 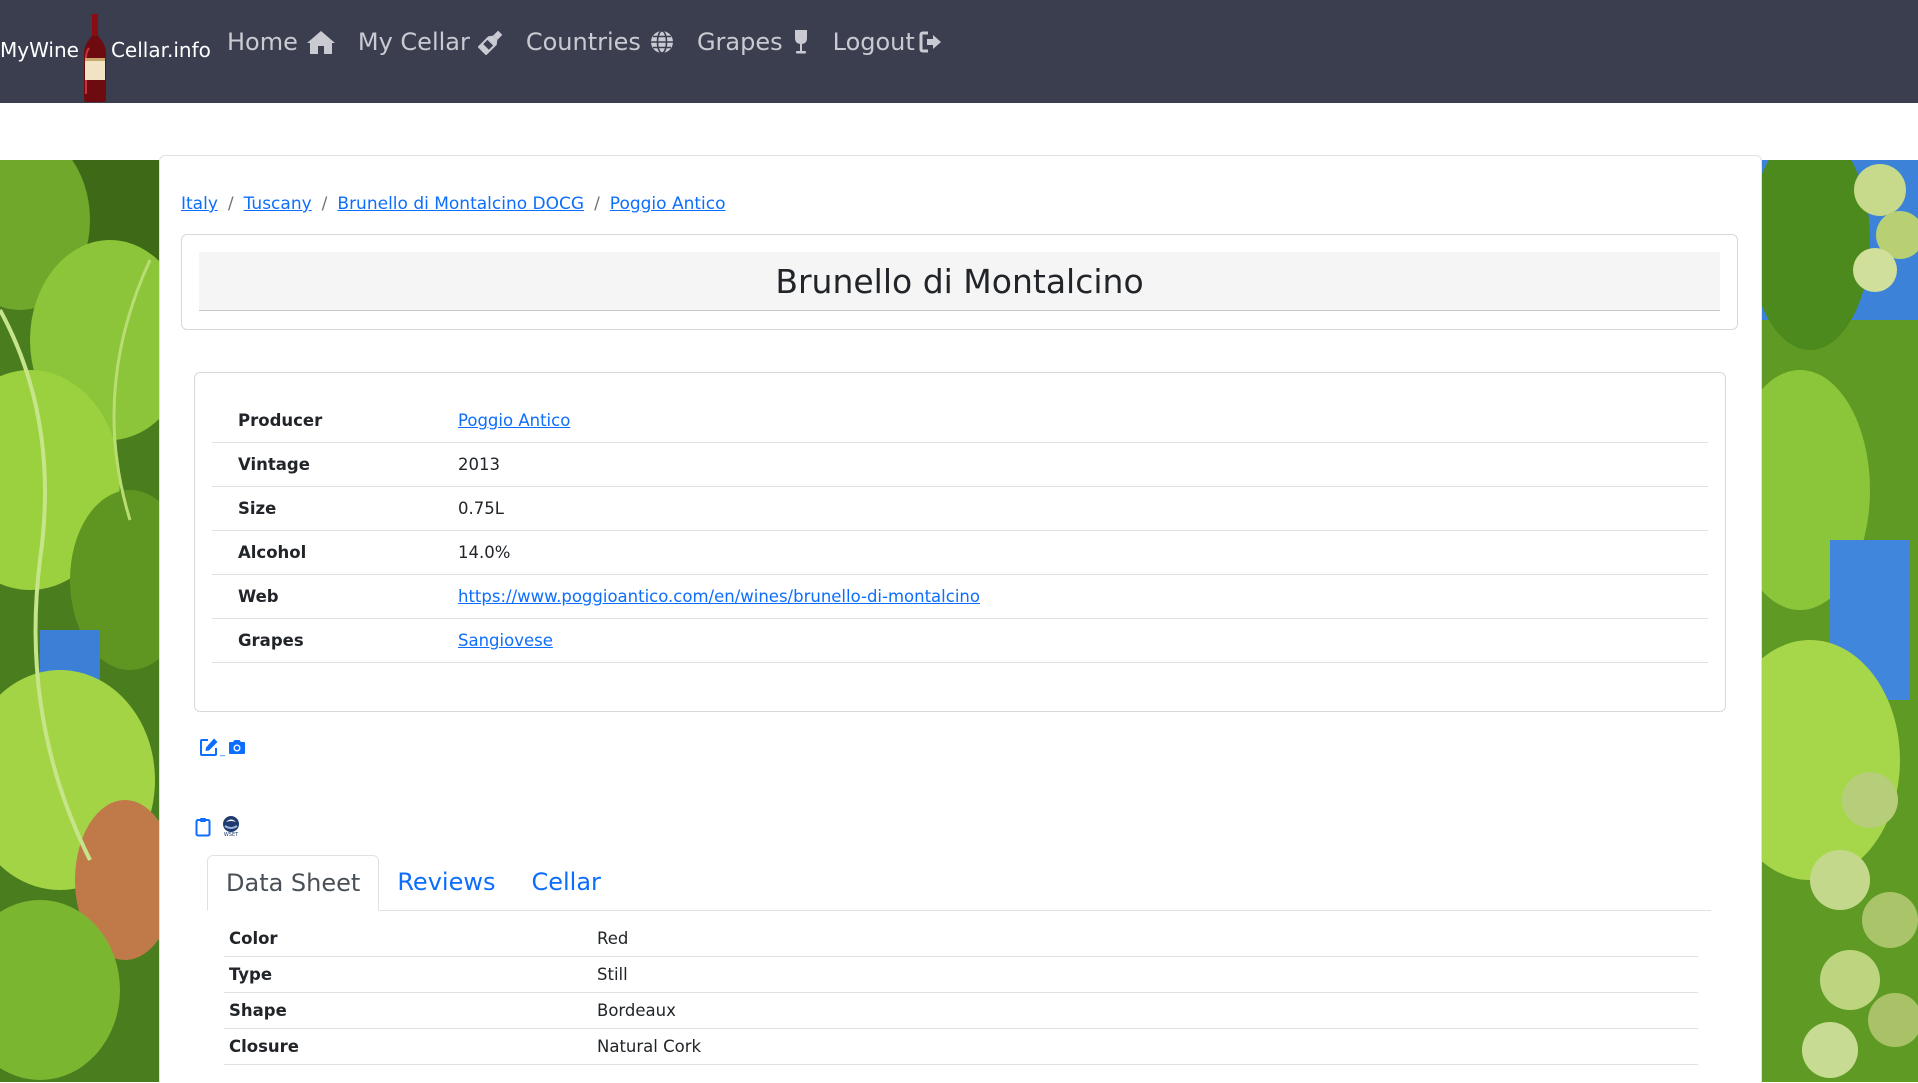 What do you see at coordinates (410, 974) in the screenshot?
I see `datasheet-label: Type` at bounding box center [410, 974].